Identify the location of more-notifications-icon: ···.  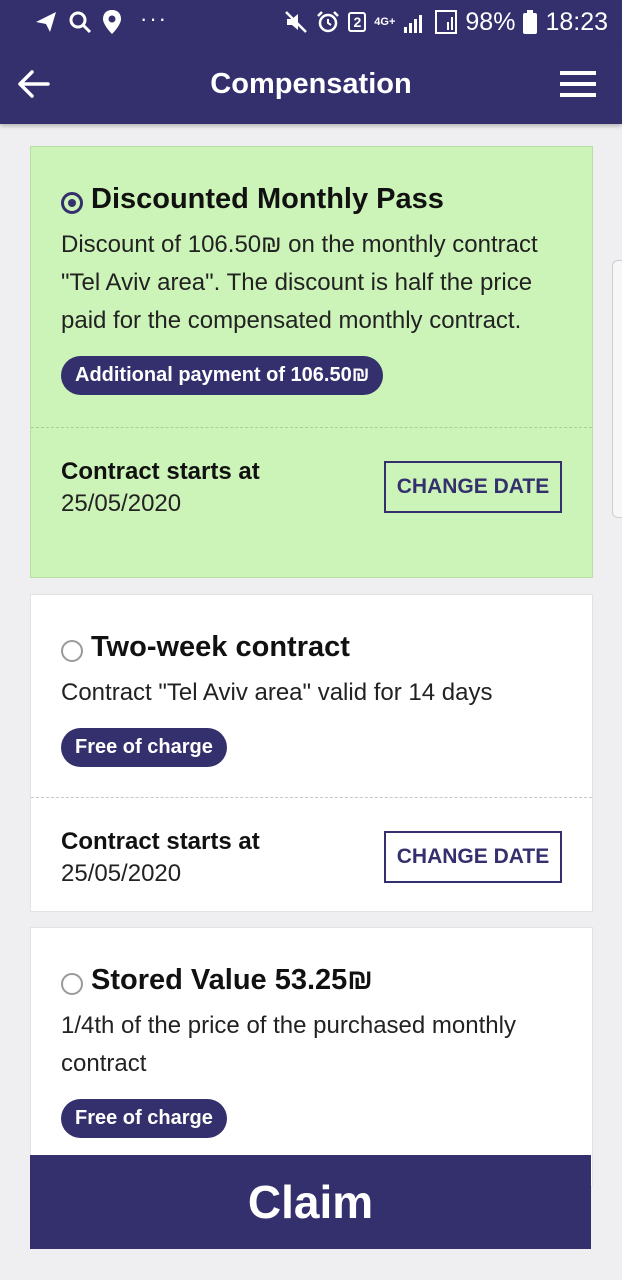
(154, 18).